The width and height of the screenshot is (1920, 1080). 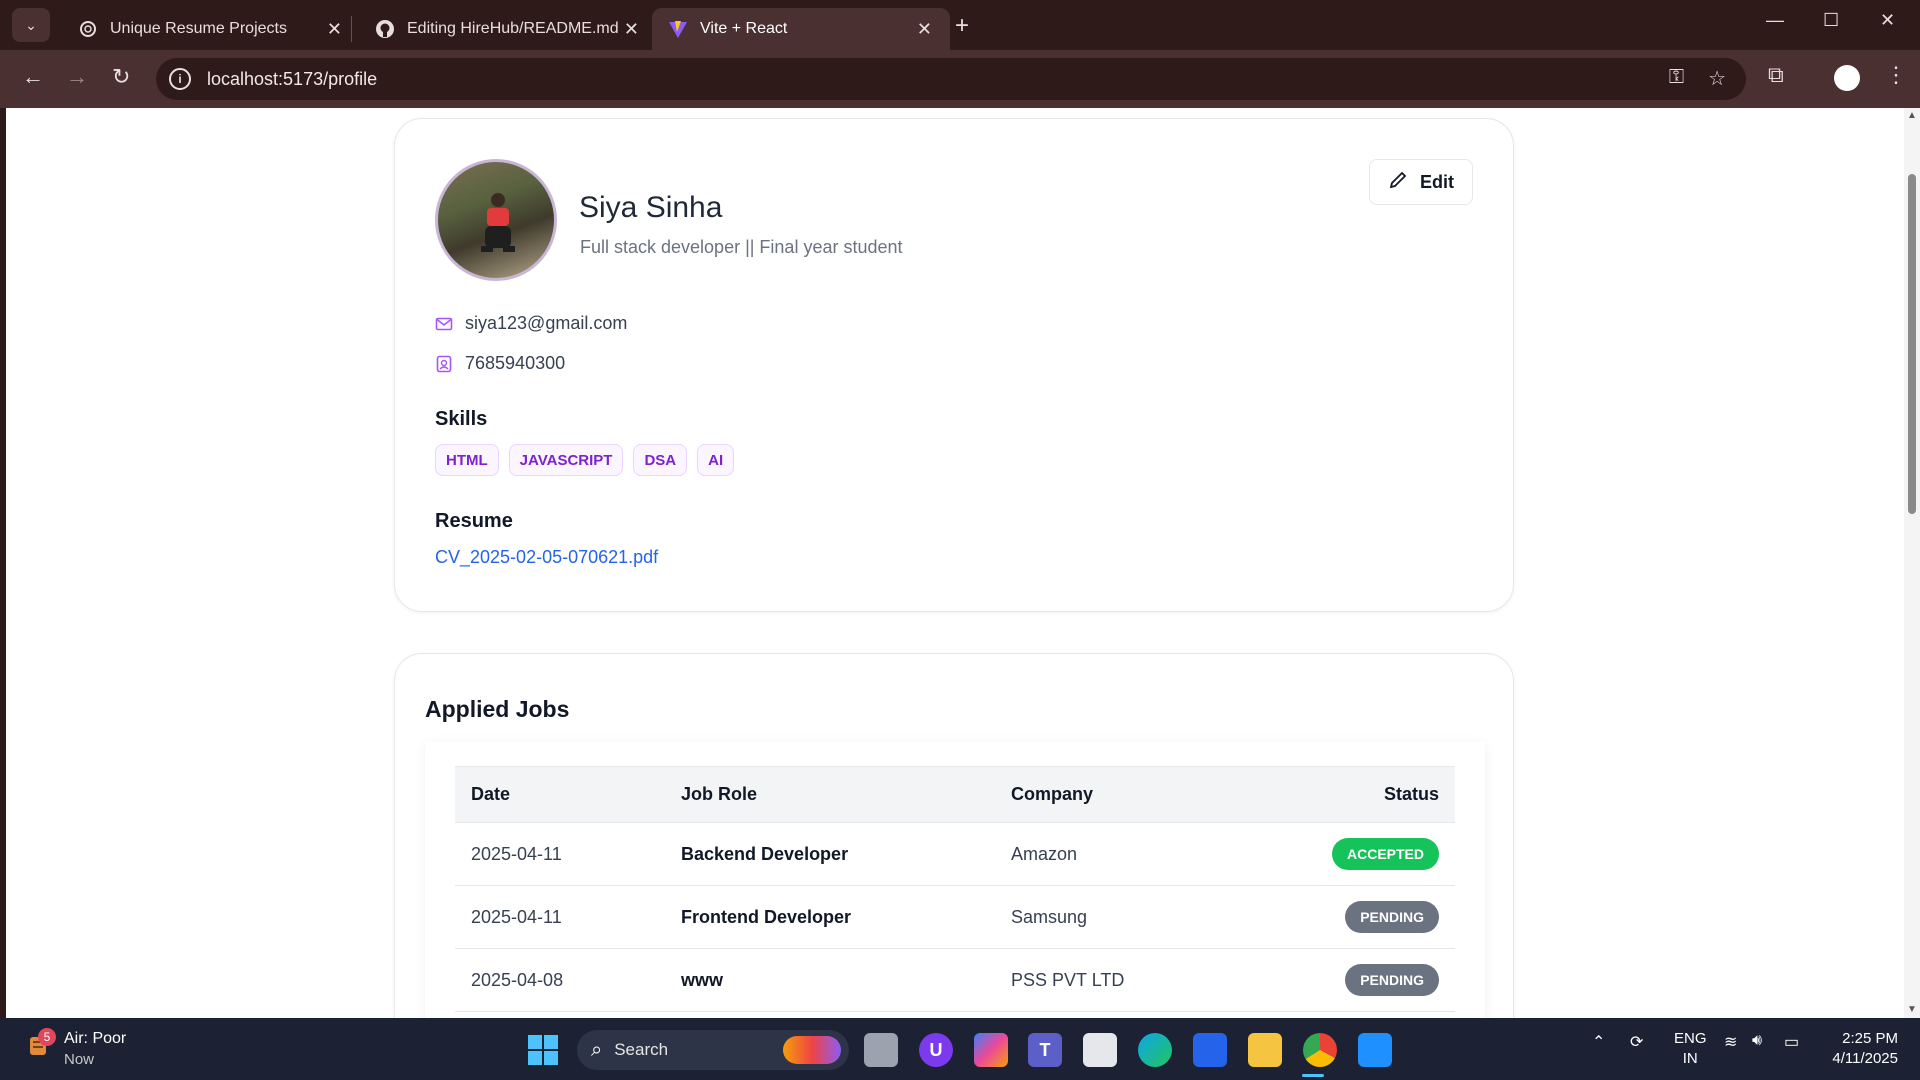 I want to click on pencil-icon, so click(x=1398, y=182).